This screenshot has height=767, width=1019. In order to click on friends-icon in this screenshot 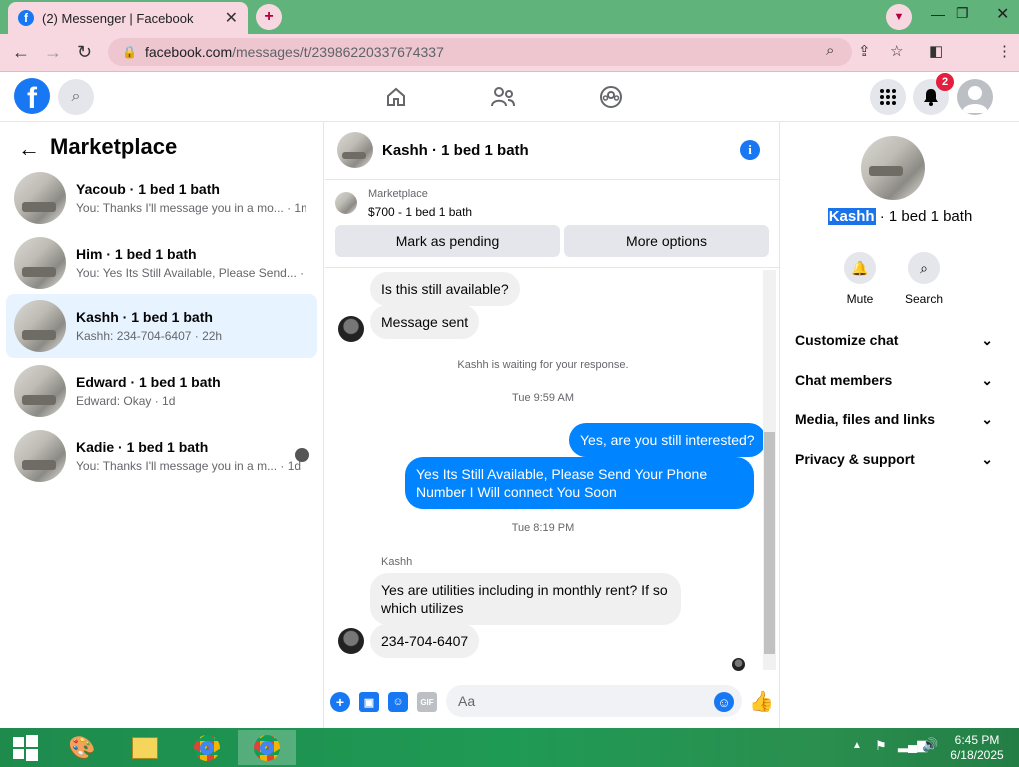, I will do `click(503, 97)`.